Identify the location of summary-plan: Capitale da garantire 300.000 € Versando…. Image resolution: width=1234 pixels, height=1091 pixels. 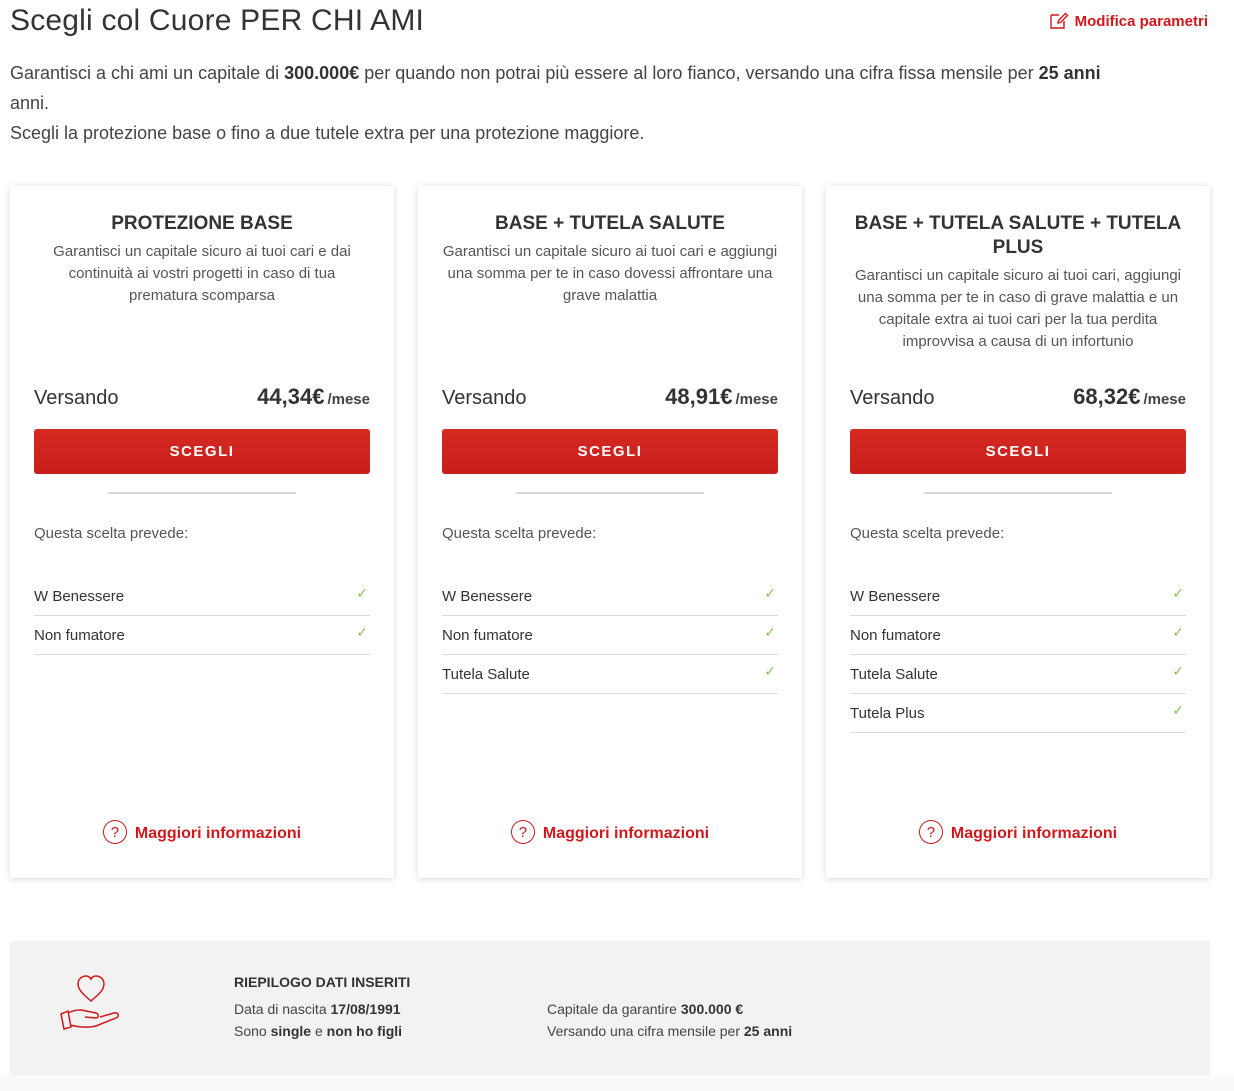
(669, 1020).